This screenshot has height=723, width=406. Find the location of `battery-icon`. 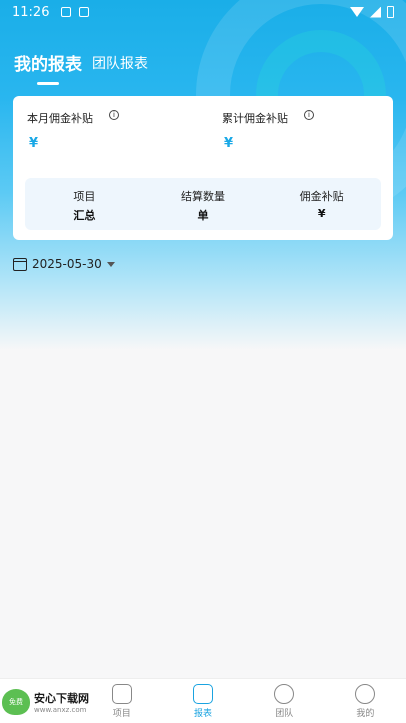

battery-icon is located at coordinates (390, 12).